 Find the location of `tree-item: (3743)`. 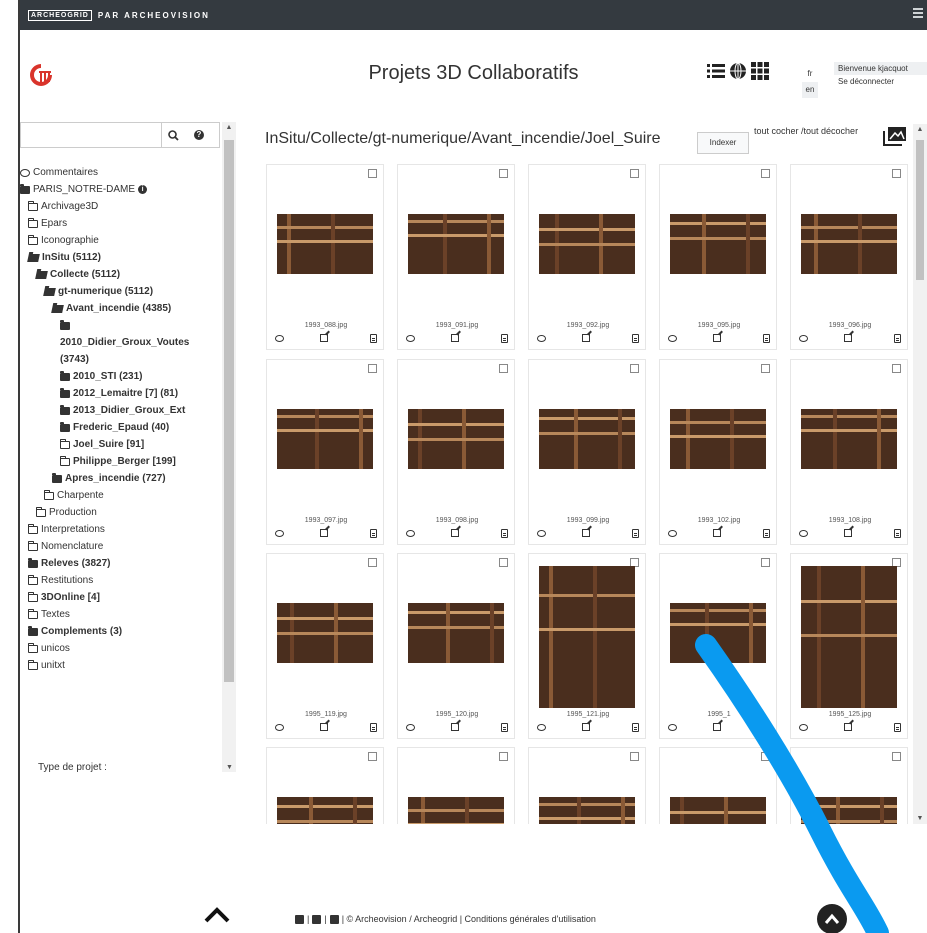

tree-item: (3743) is located at coordinates (121, 359).